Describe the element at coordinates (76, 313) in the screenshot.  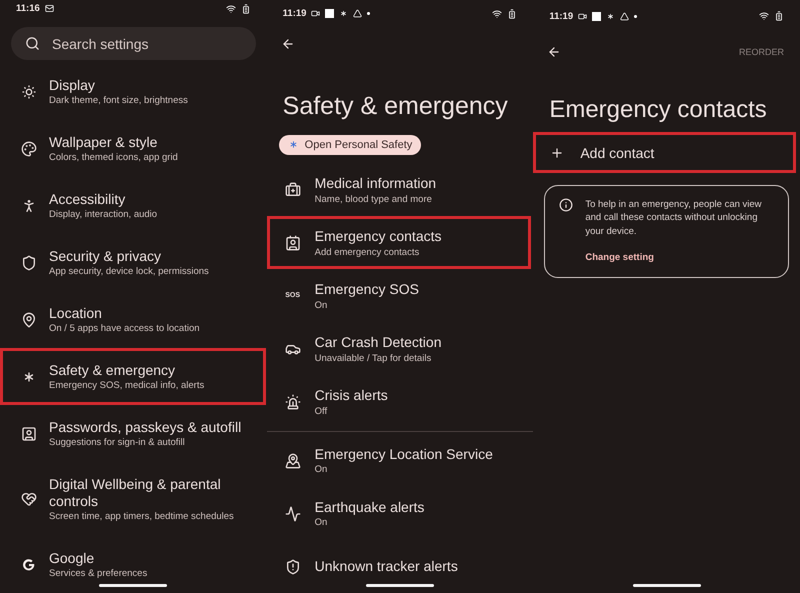
I see `item-title: Location` at that location.